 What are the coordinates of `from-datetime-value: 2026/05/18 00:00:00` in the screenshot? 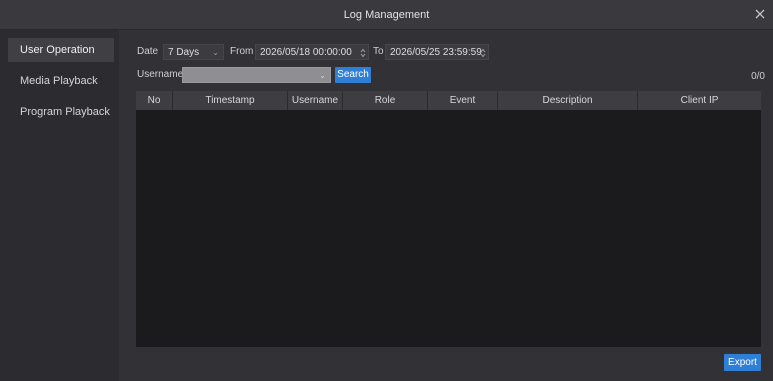 It's located at (306, 52).